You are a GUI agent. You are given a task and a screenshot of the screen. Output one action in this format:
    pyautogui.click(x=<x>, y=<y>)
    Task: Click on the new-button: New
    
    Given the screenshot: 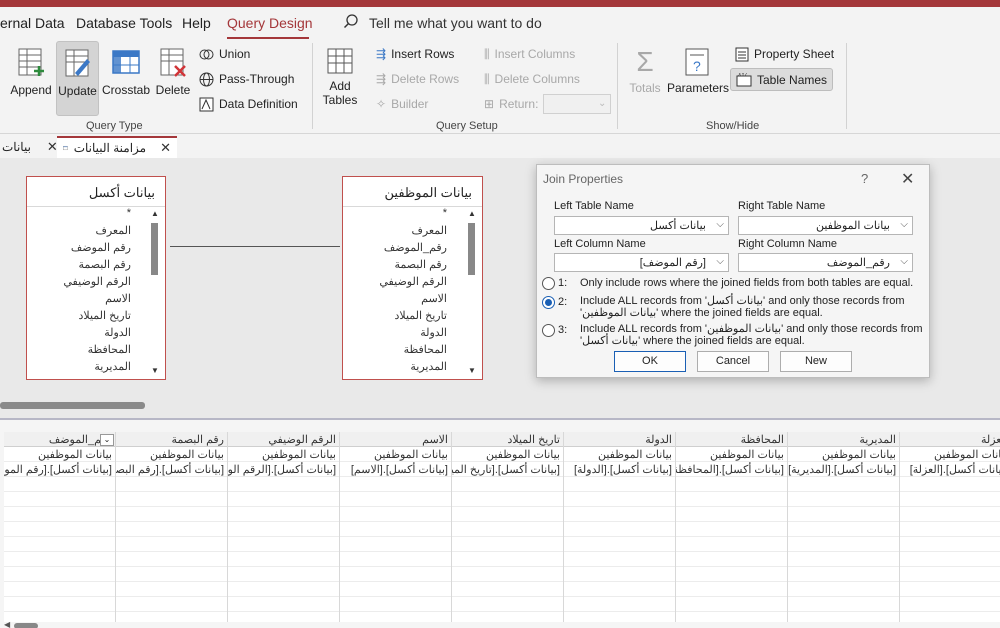 What is the action you would take?
    pyautogui.click(x=816, y=361)
    